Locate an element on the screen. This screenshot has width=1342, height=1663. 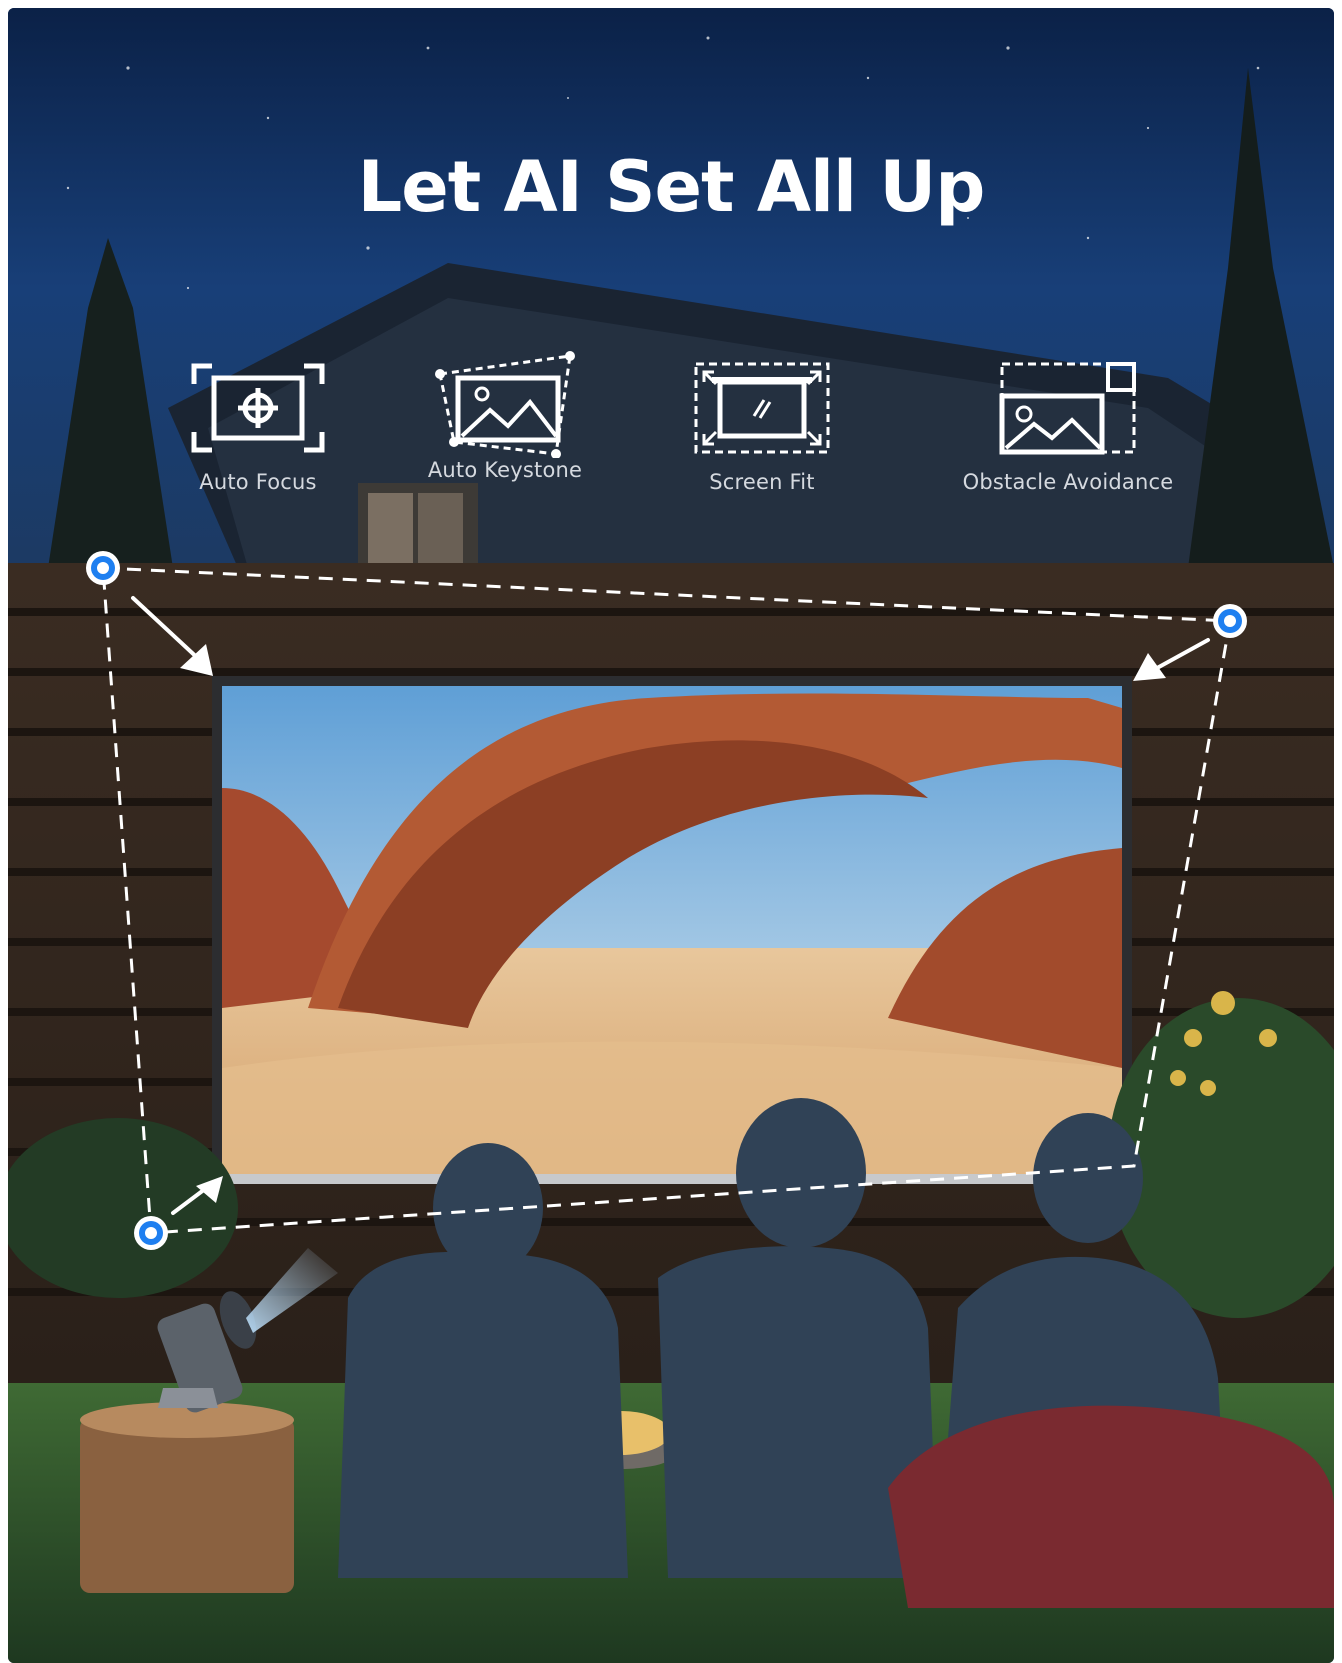
auto-keystone-icon is located at coordinates (505, 404).